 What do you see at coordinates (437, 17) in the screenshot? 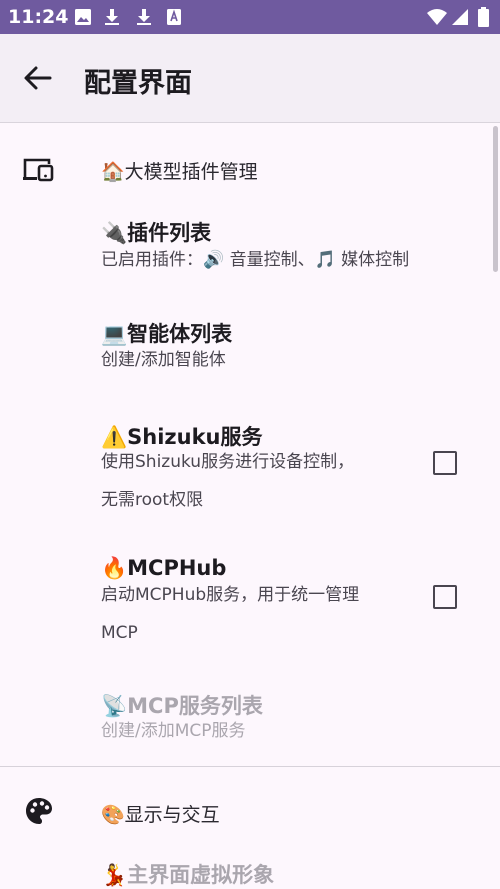
I see `wifi-icon` at bounding box center [437, 17].